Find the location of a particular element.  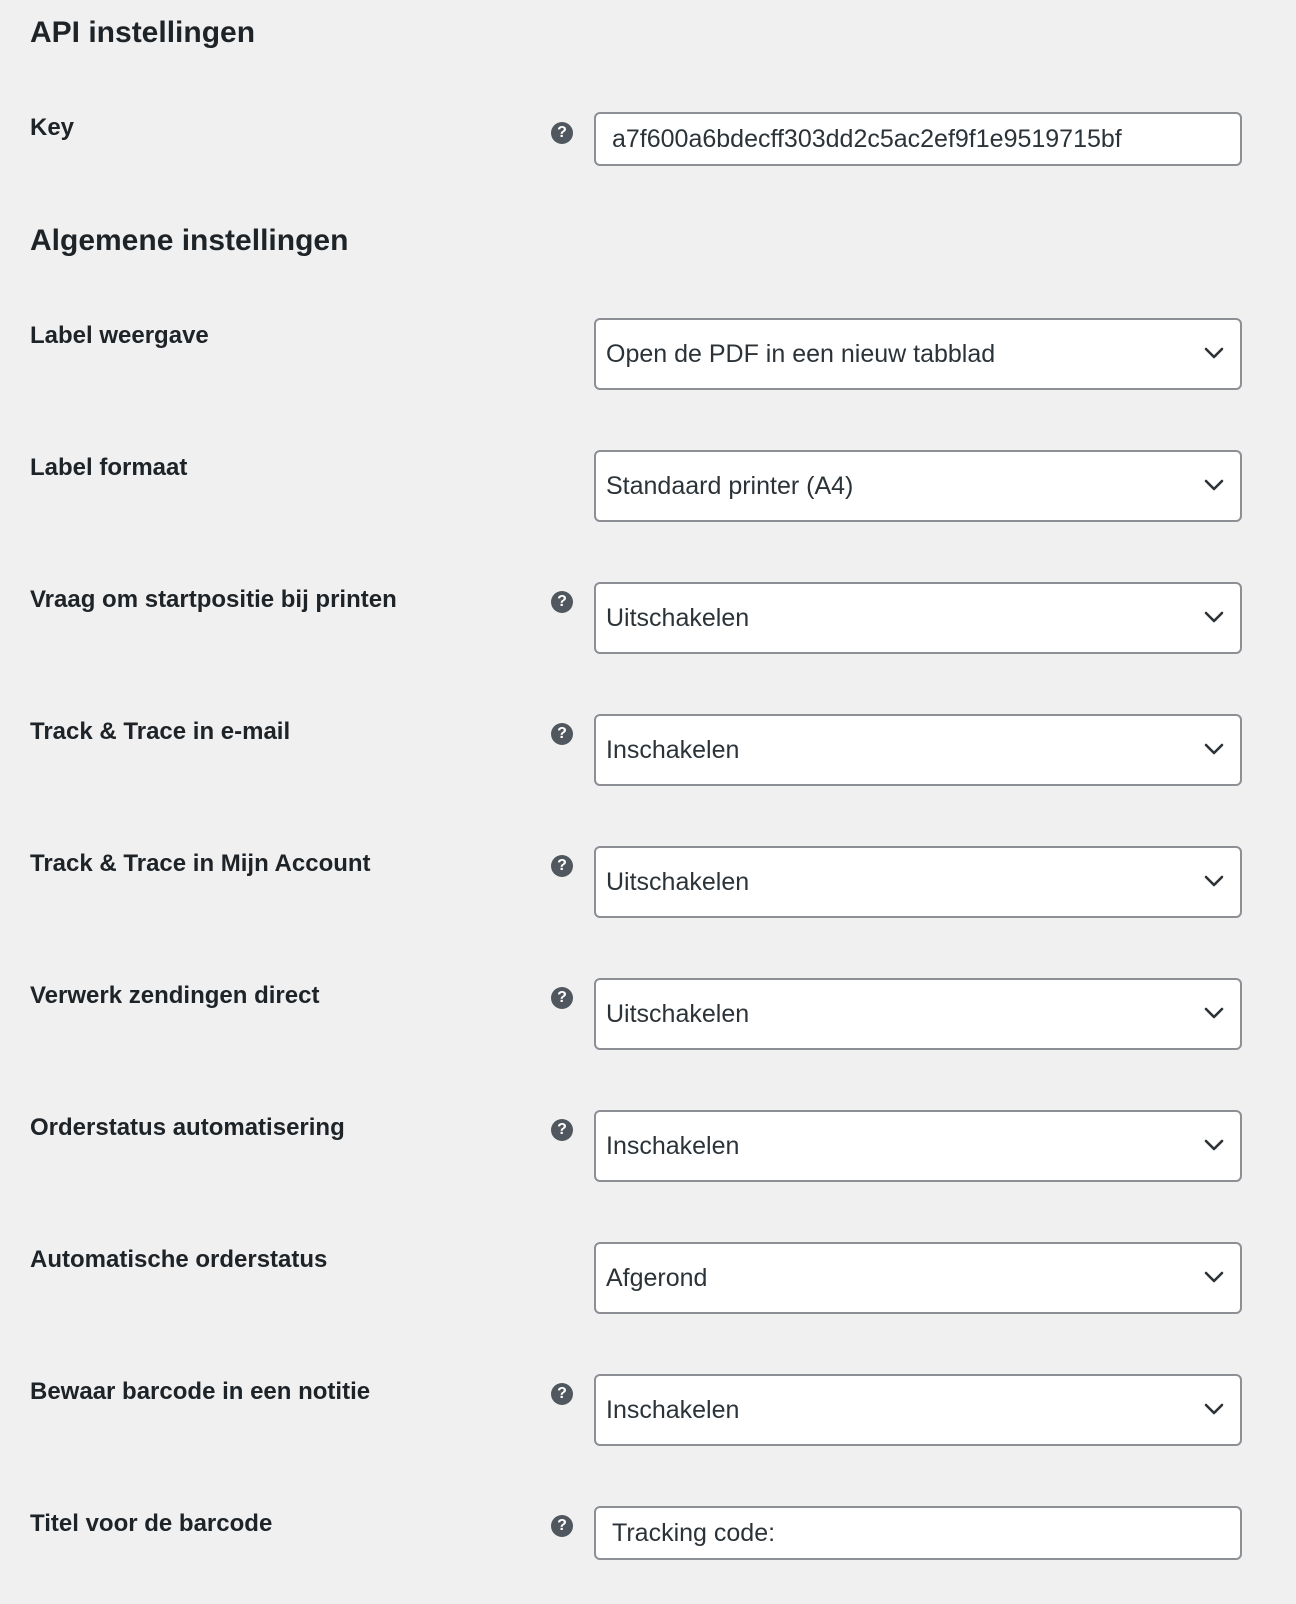

tt-account-select: Uitschakelen is located at coordinates (918, 882).